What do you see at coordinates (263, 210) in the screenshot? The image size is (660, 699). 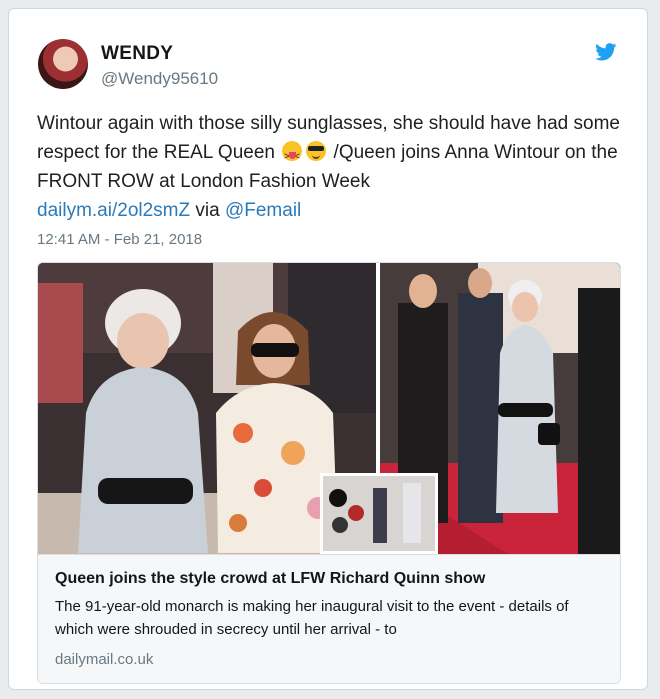 I see `mention-link: @Femail` at bounding box center [263, 210].